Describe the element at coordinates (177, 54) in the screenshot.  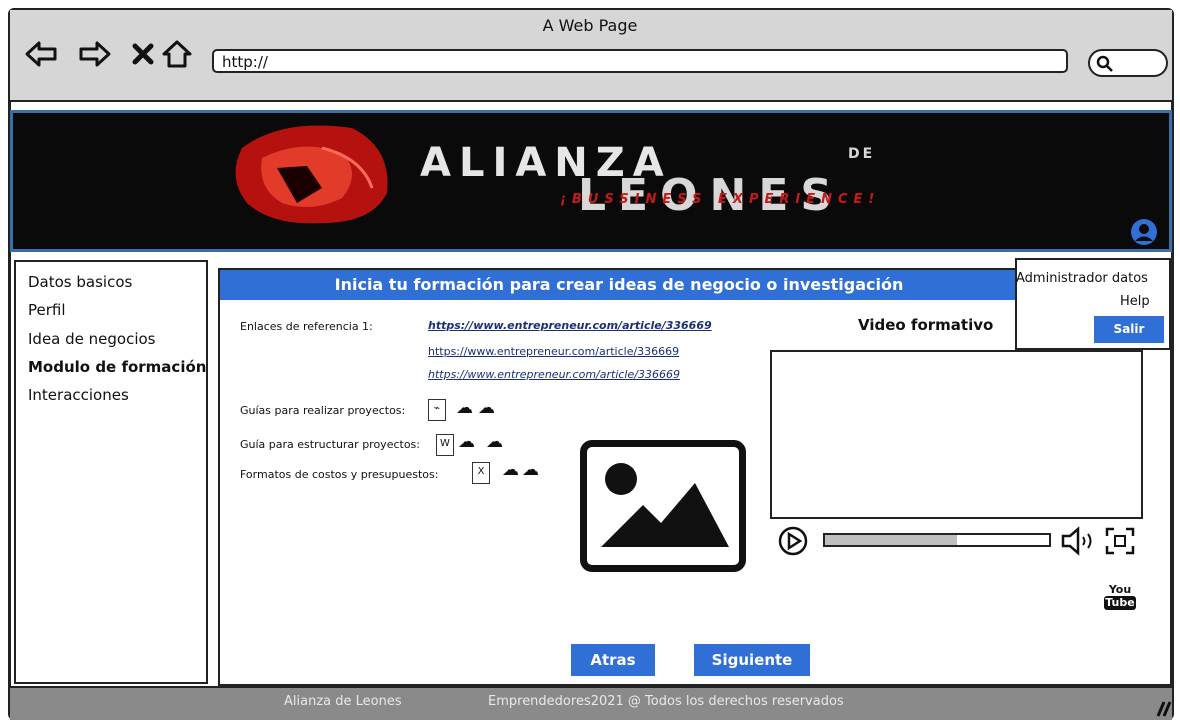
I see `home-icon` at that location.